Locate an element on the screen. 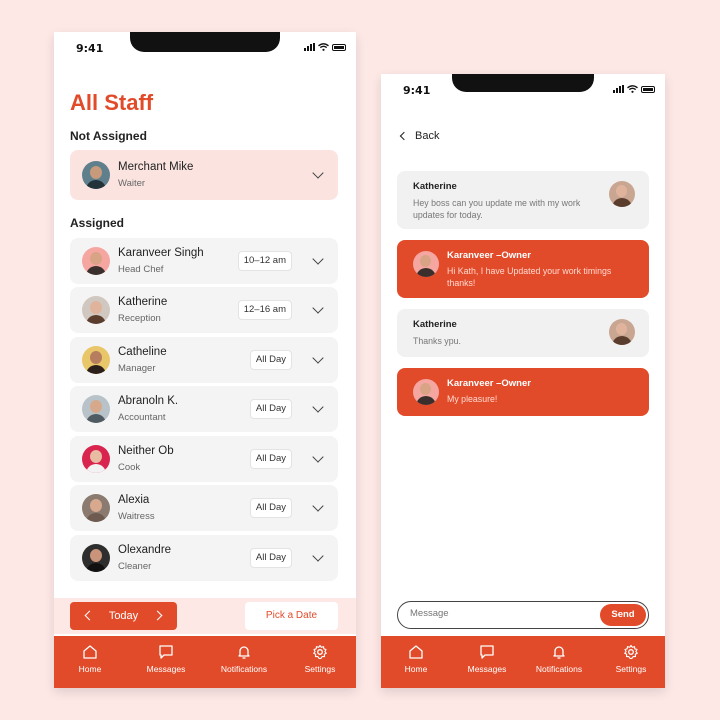 The height and width of the screenshot is (720, 720). staff-role: Waitress is located at coordinates (136, 516).